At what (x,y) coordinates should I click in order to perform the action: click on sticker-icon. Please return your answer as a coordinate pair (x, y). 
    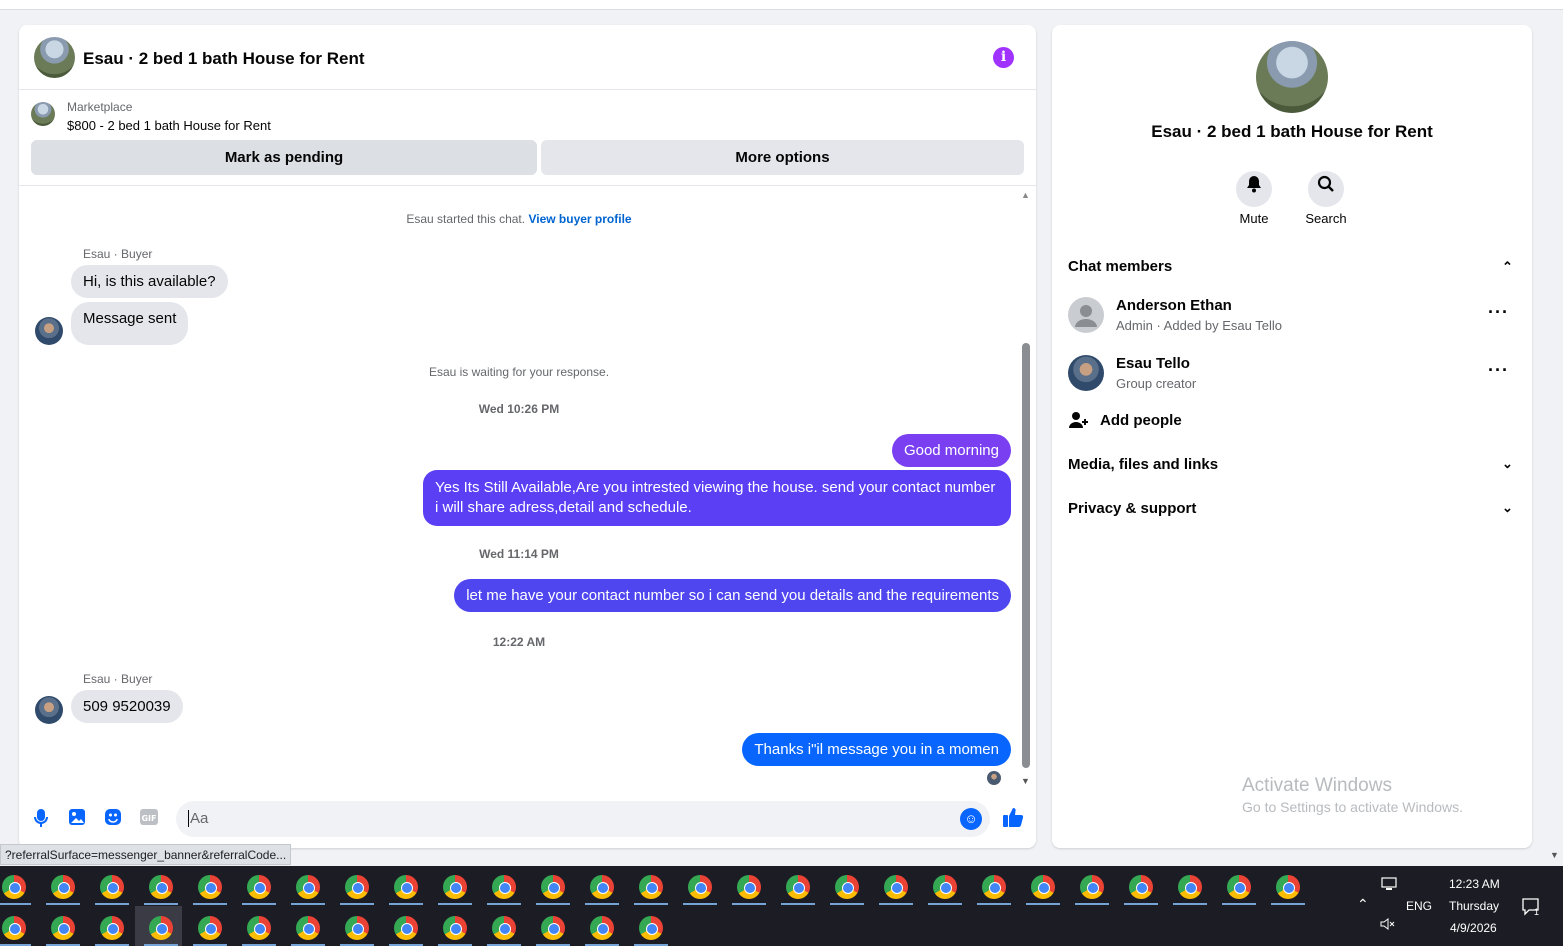
    Looking at the image, I should click on (113, 819).